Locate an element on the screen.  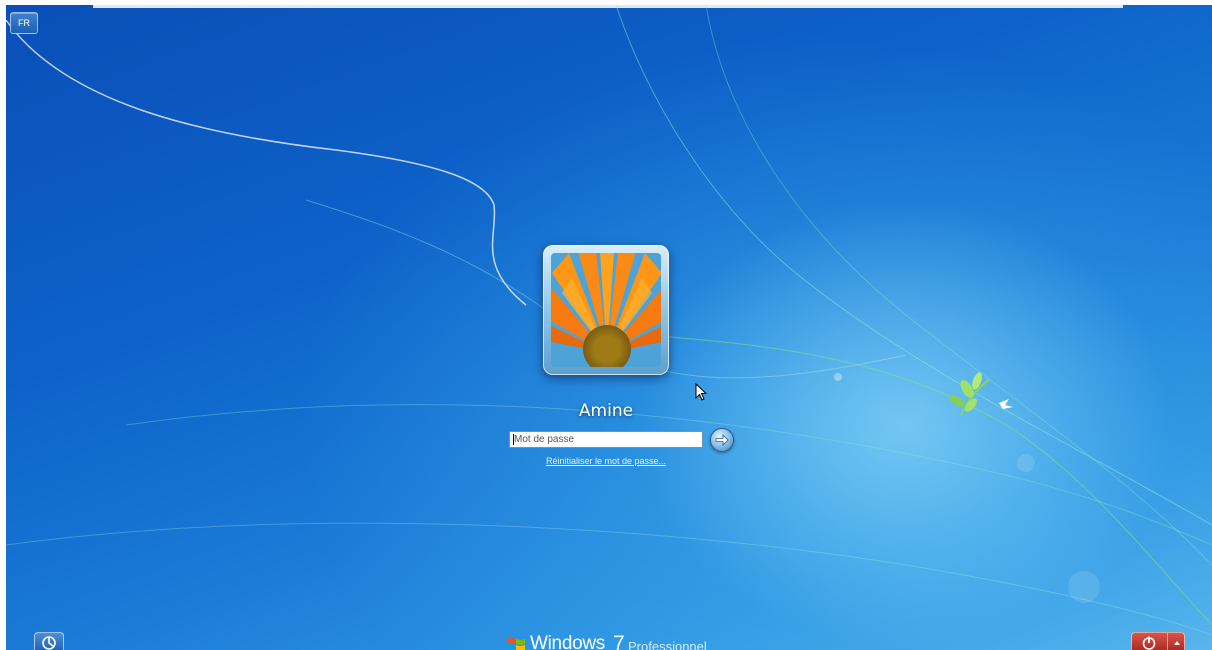
ease-of-access-icon is located at coordinates (49, 643).